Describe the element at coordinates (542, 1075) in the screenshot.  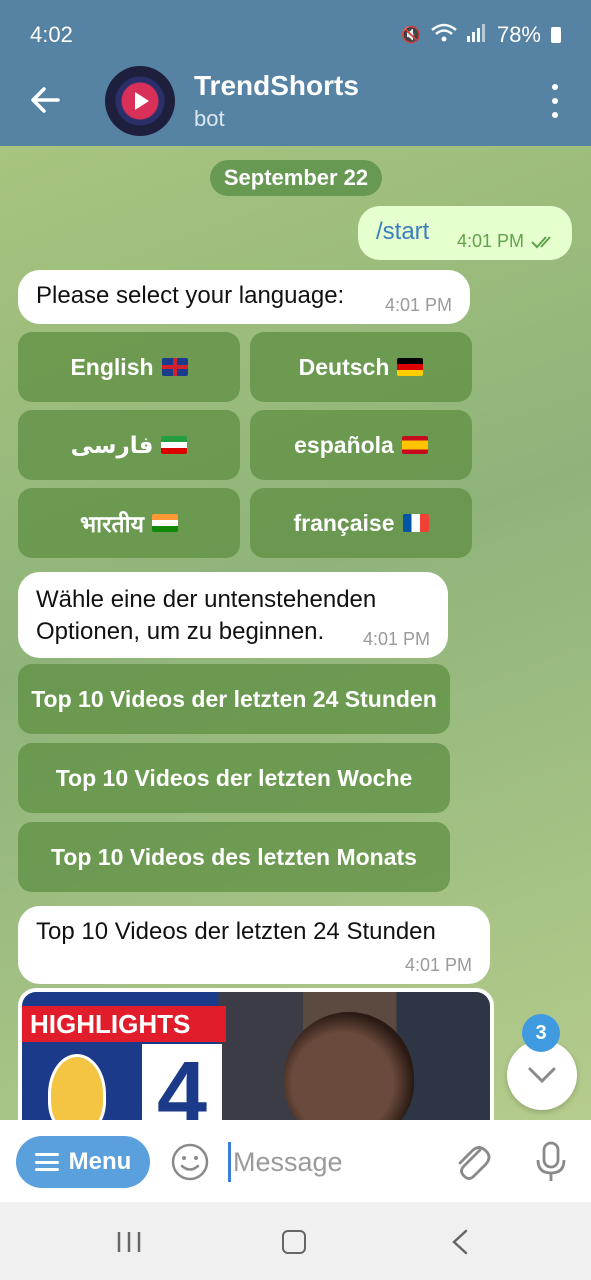
I see `chevron-down-icon` at that location.